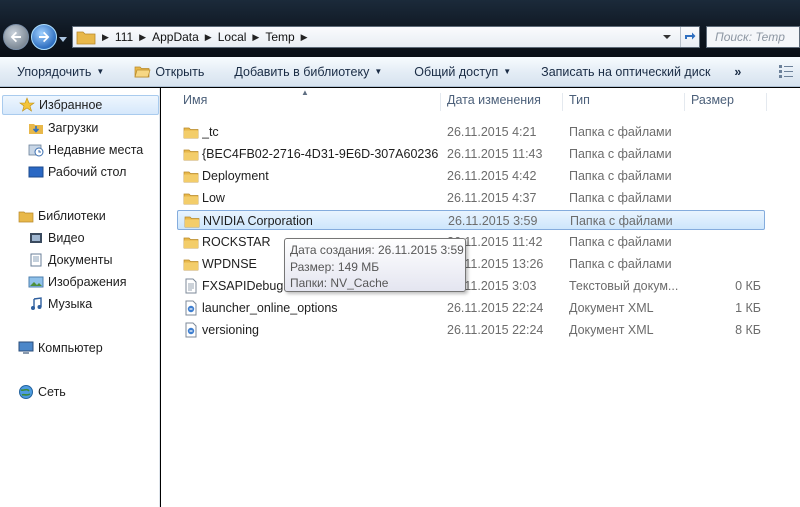  What do you see at coordinates (96, 150) in the screenshot?
I see `nav-recent-label: Недавние места` at bounding box center [96, 150].